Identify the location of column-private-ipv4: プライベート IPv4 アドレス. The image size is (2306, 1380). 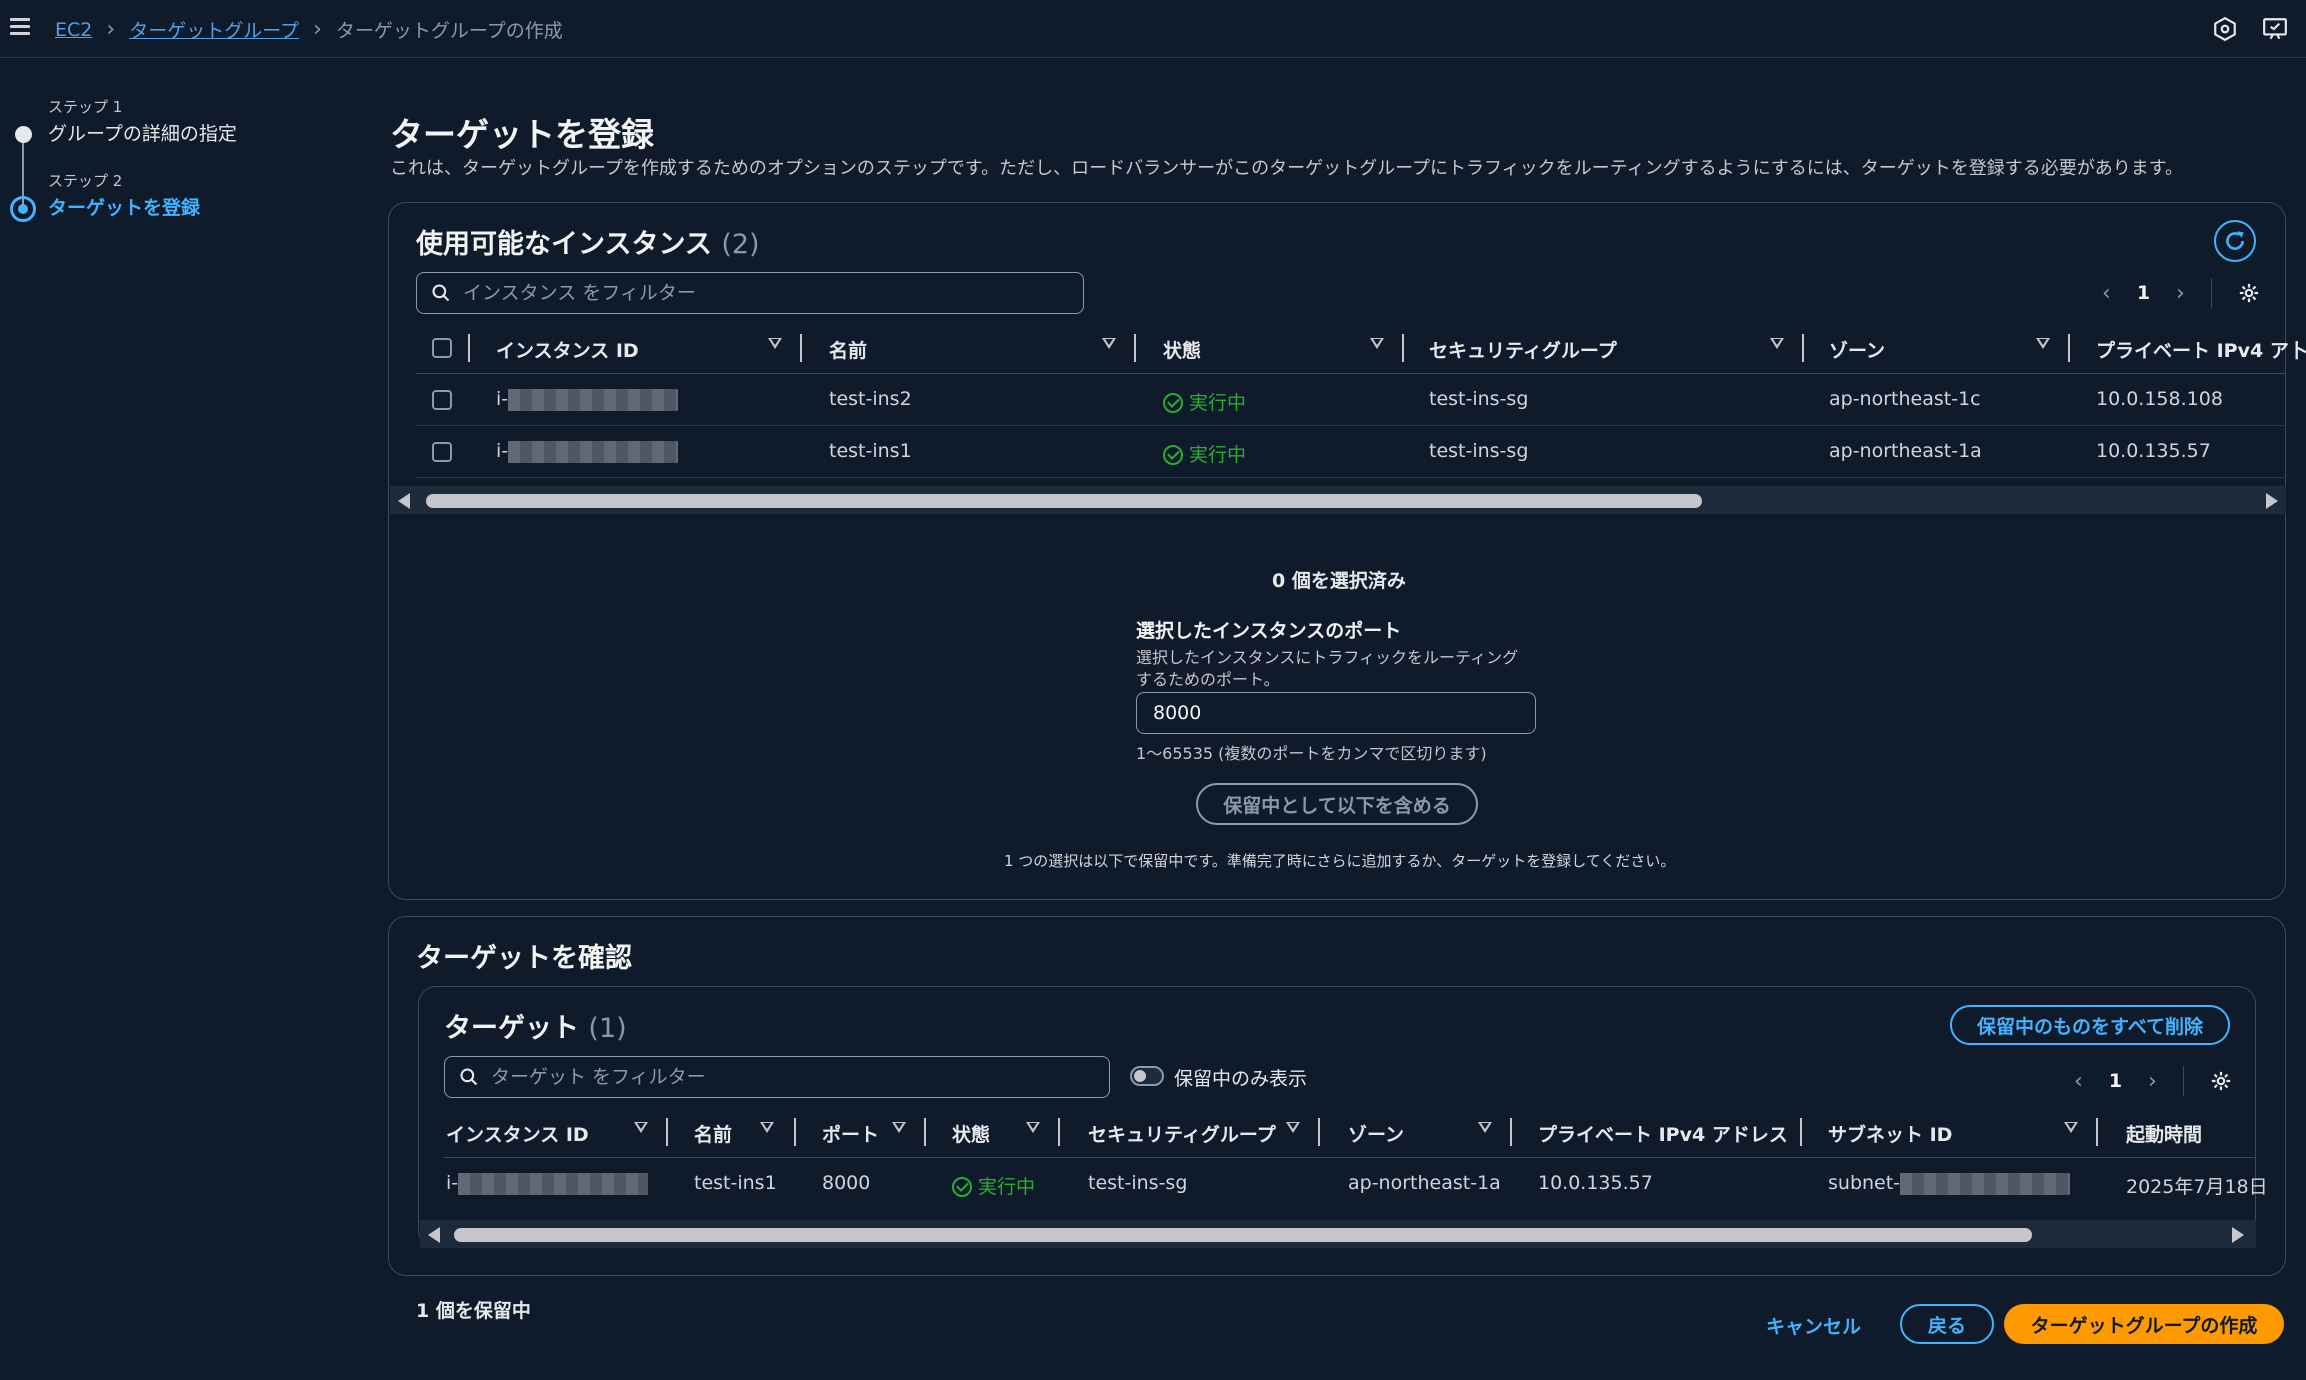
(1663, 1133).